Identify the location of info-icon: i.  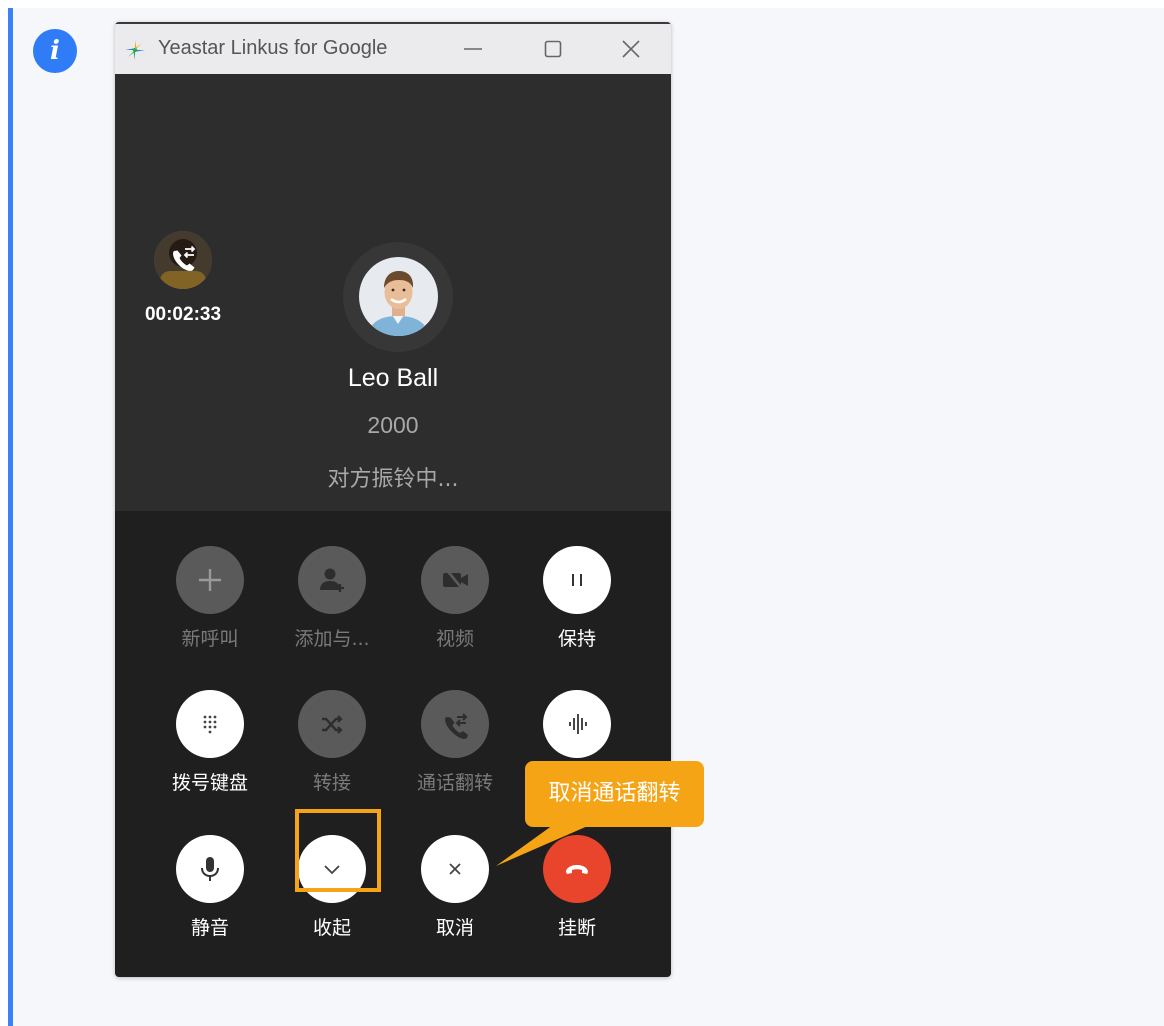
(55, 51).